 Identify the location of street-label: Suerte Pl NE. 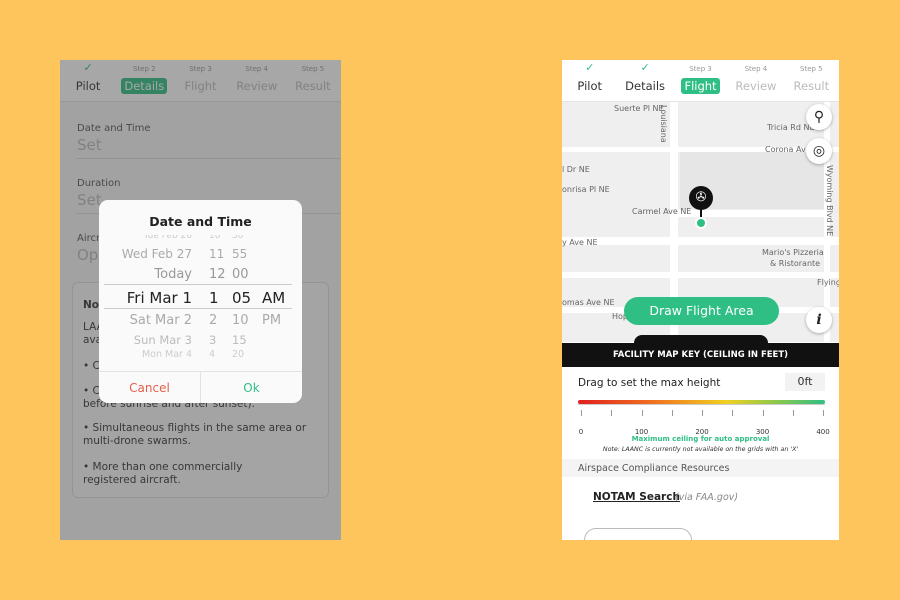
(639, 108).